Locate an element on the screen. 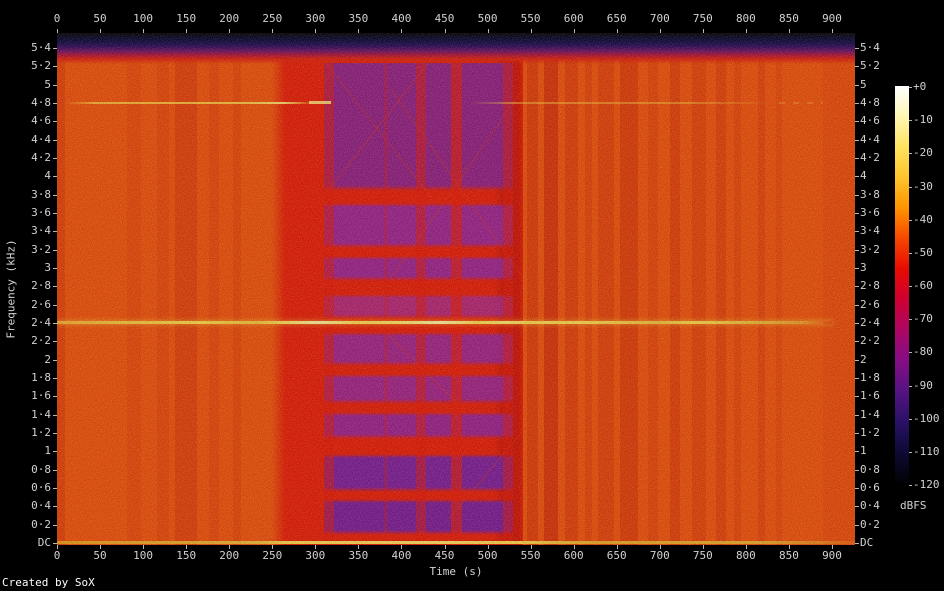 The width and height of the screenshot is (944, 591). freq-tick-label-right: 4 is located at coordinates (863, 176).